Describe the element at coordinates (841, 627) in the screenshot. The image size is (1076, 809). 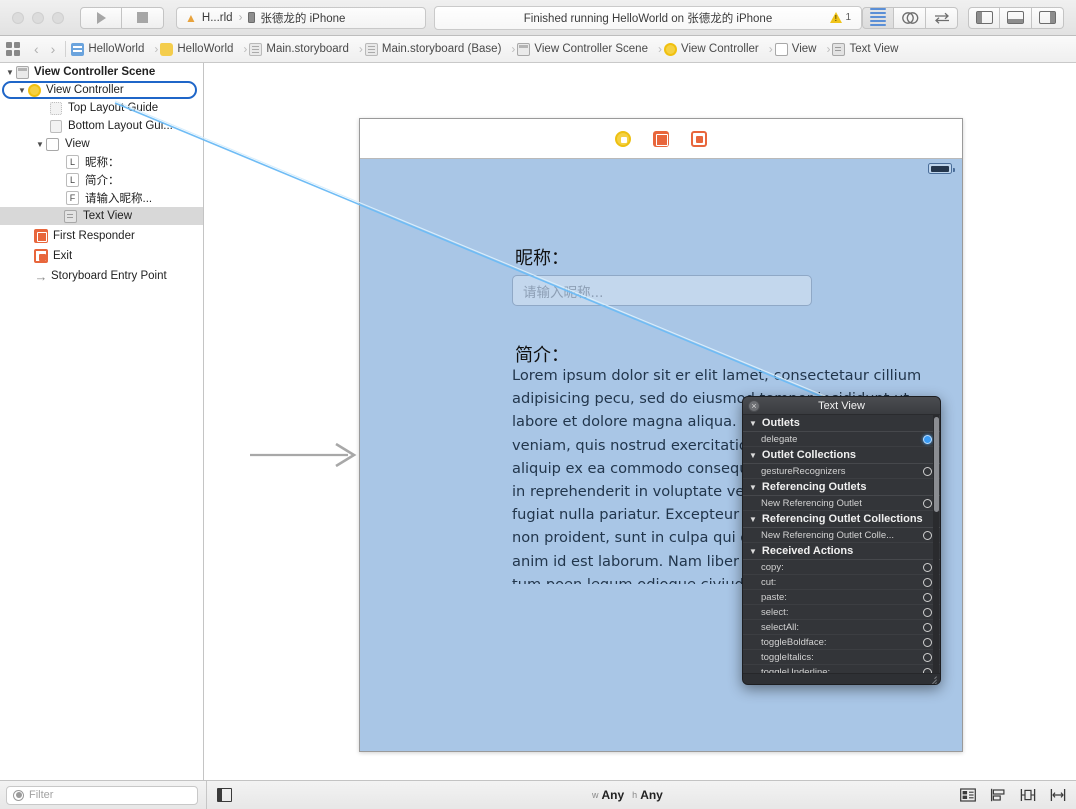
I see `popover-connection-row: selectAll:` at that location.